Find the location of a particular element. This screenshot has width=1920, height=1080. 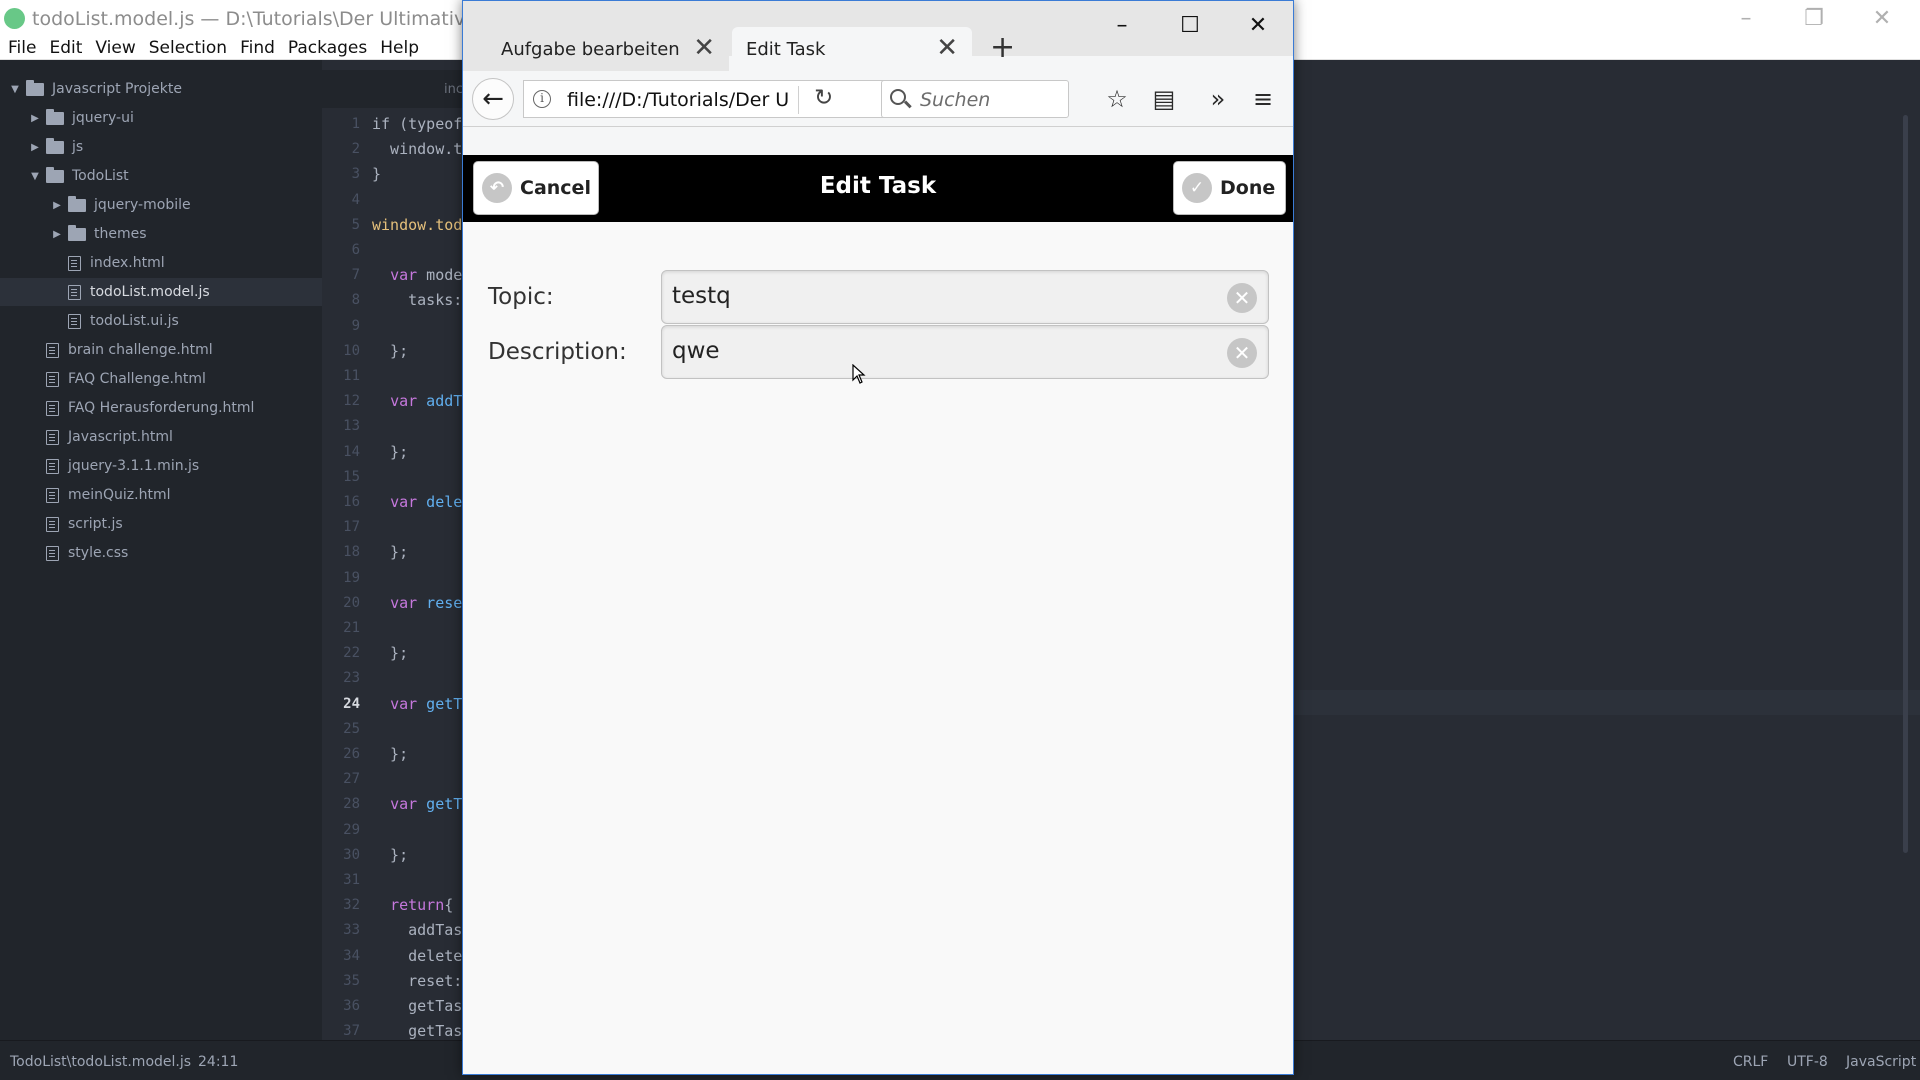

code-token: }; is located at coordinates (390, 854).